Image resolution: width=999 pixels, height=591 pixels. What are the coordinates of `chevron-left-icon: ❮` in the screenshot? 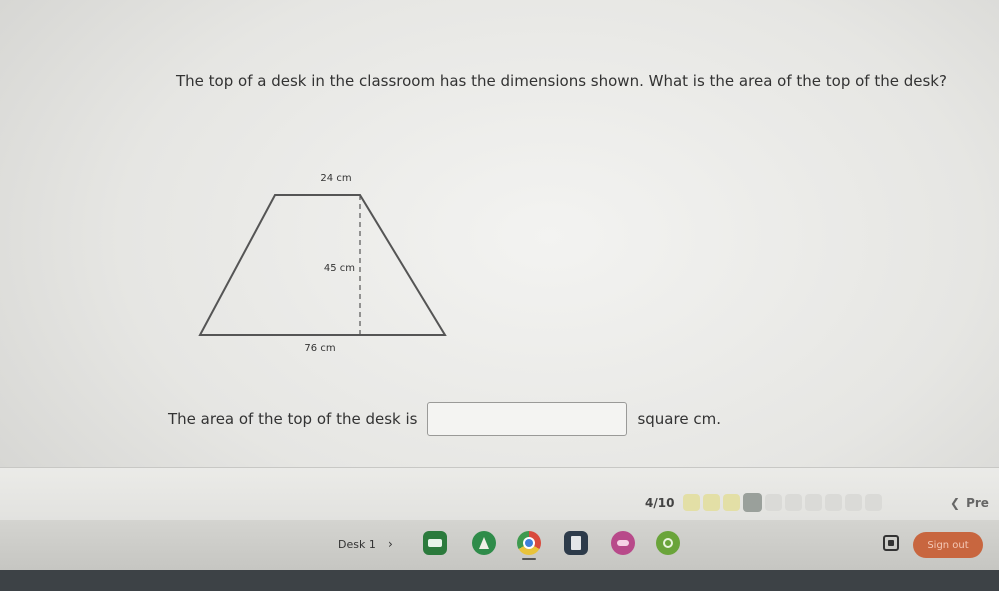 It's located at (955, 503).